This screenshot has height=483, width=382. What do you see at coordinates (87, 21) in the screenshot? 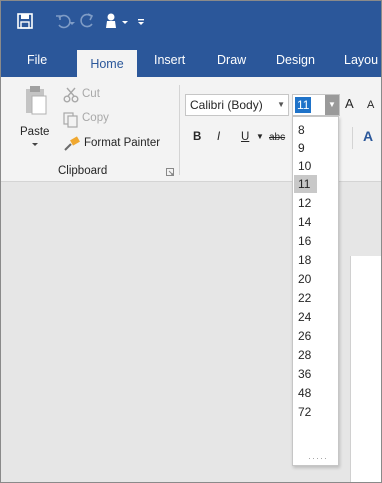
I see `redo-icon` at bounding box center [87, 21].